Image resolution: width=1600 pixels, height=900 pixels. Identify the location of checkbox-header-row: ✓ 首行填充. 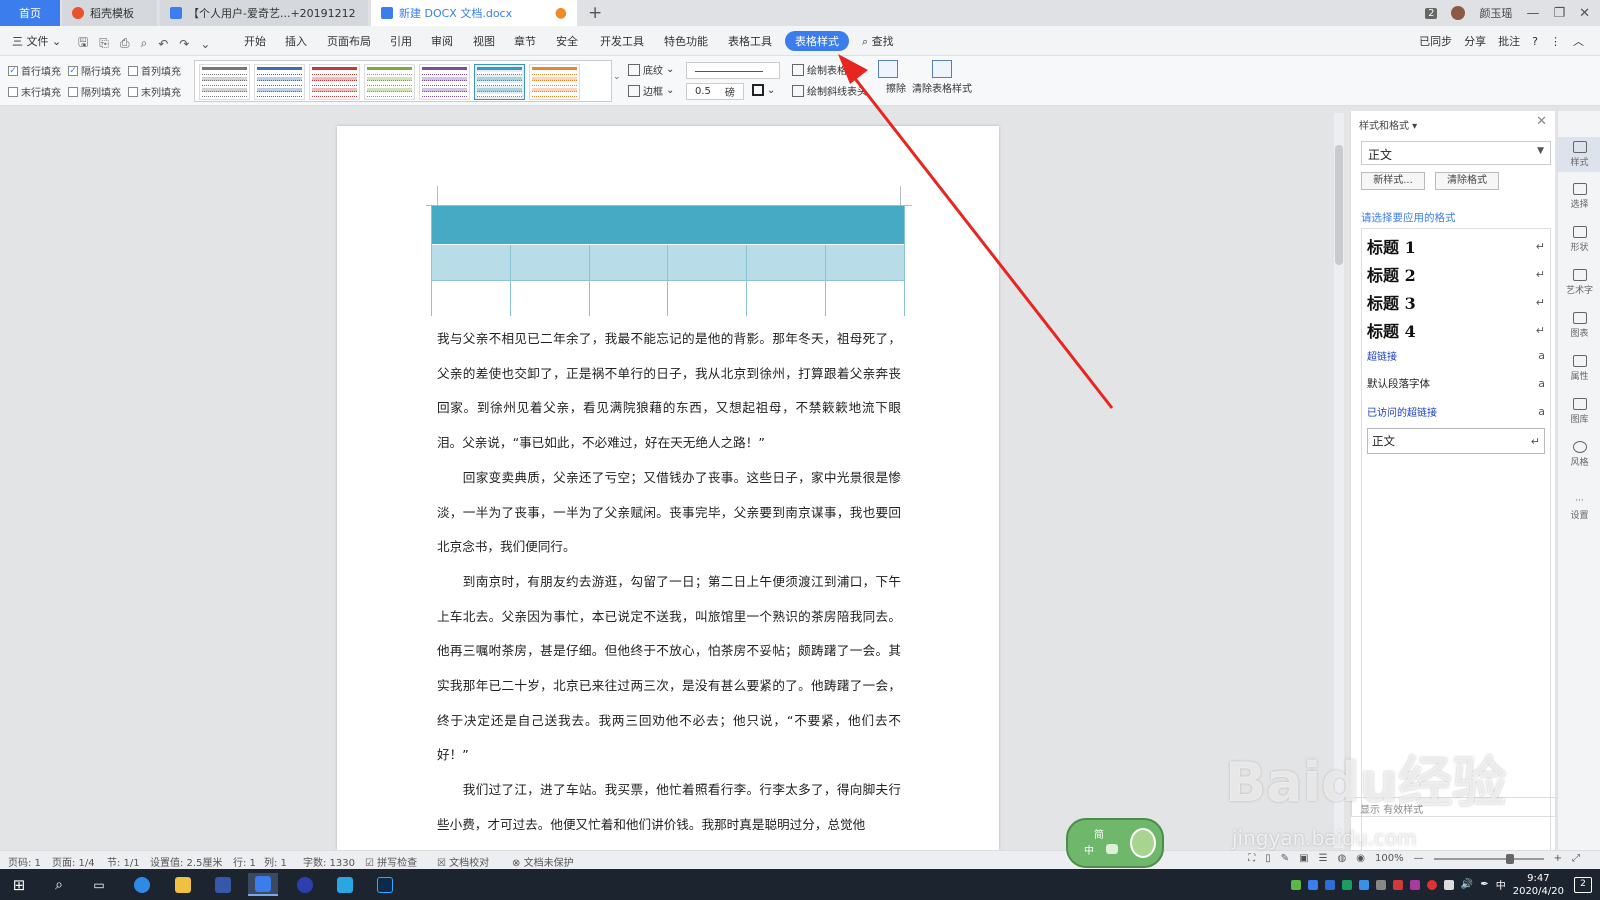
(34, 70).